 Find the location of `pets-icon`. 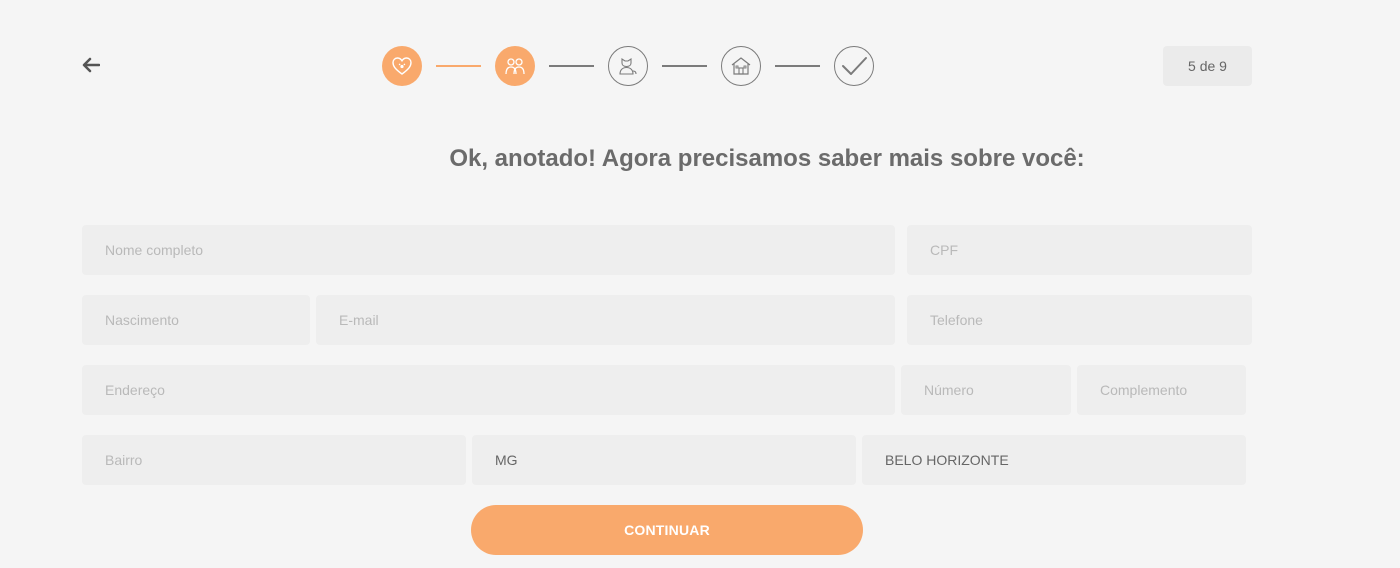

pets-icon is located at coordinates (628, 66).